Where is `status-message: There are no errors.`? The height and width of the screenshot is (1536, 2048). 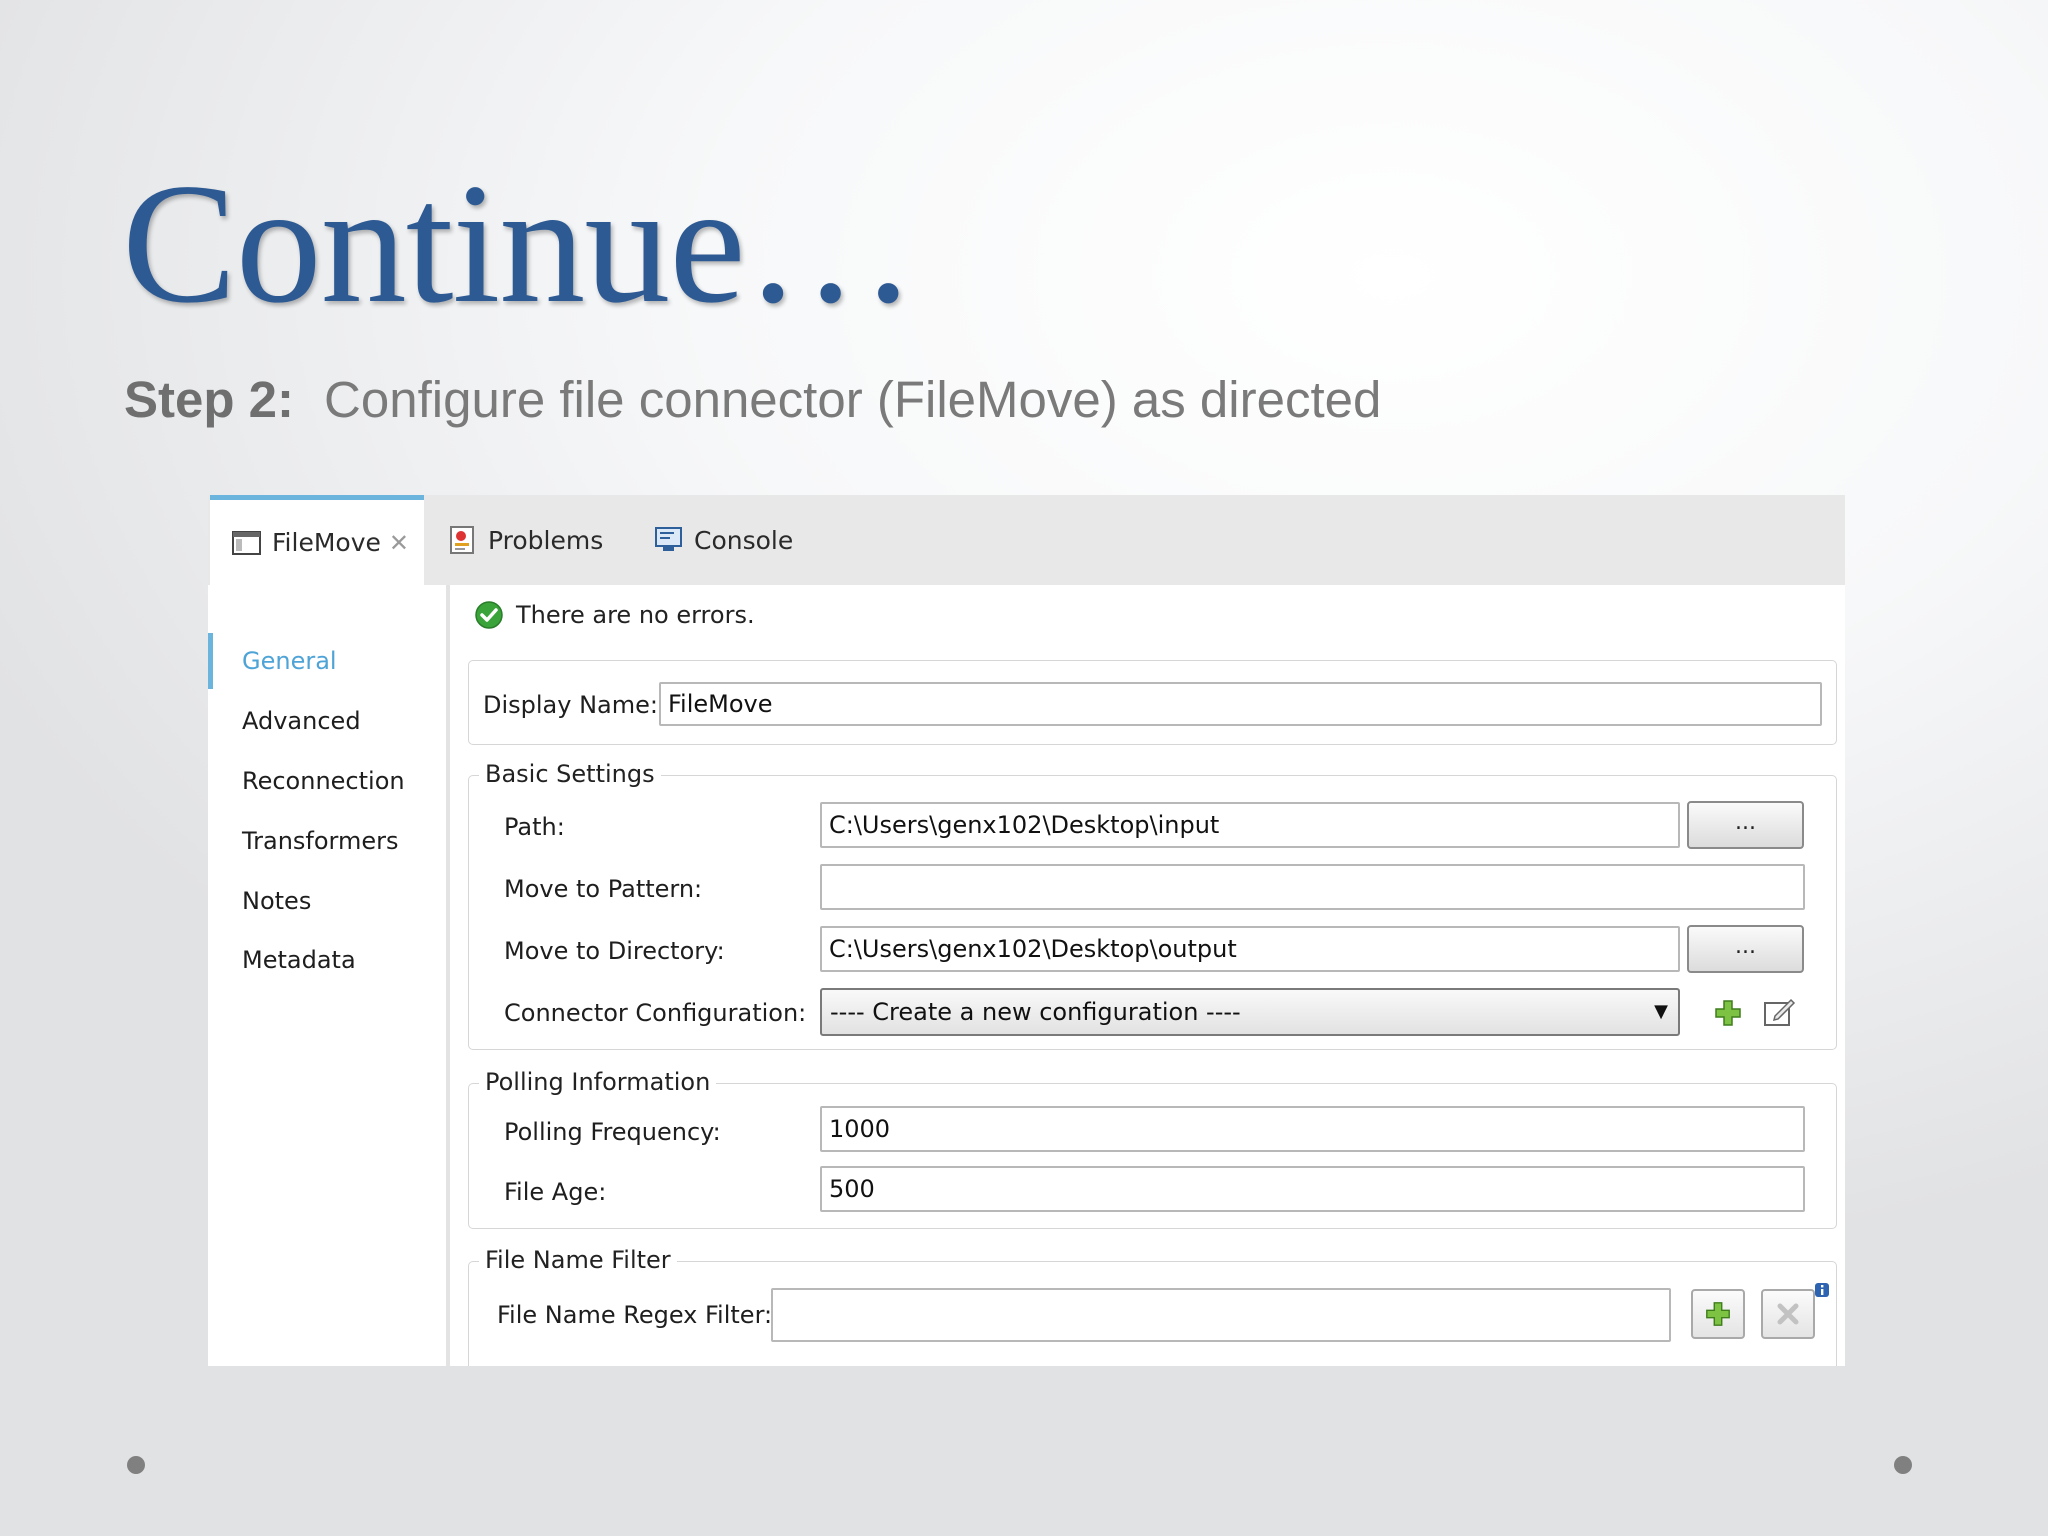
status-message: There are no errors. is located at coordinates (635, 615).